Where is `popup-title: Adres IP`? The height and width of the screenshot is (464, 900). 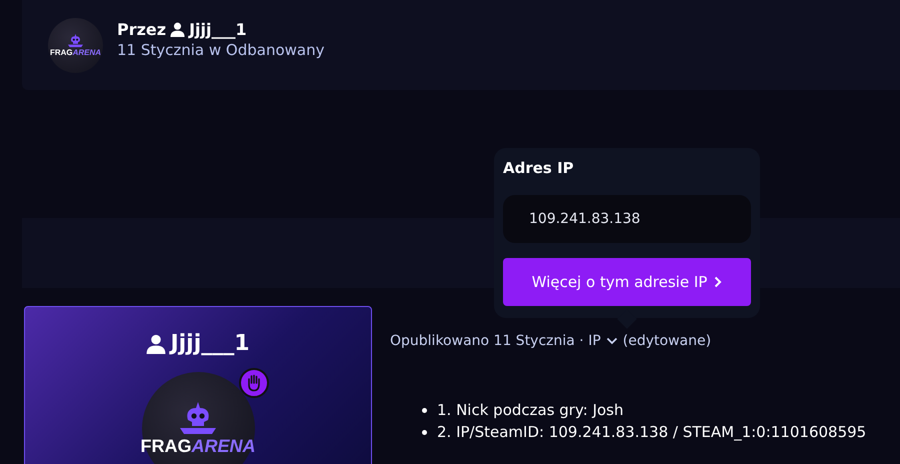
popup-title: Adres IP is located at coordinates (539, 168).